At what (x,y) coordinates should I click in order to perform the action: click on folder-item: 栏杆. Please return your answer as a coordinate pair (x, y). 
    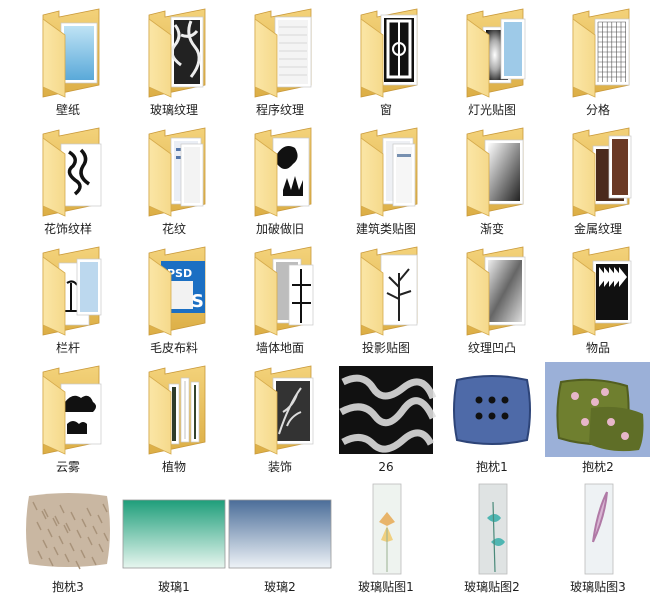
    Looking at the image, I should click on (68, 300).